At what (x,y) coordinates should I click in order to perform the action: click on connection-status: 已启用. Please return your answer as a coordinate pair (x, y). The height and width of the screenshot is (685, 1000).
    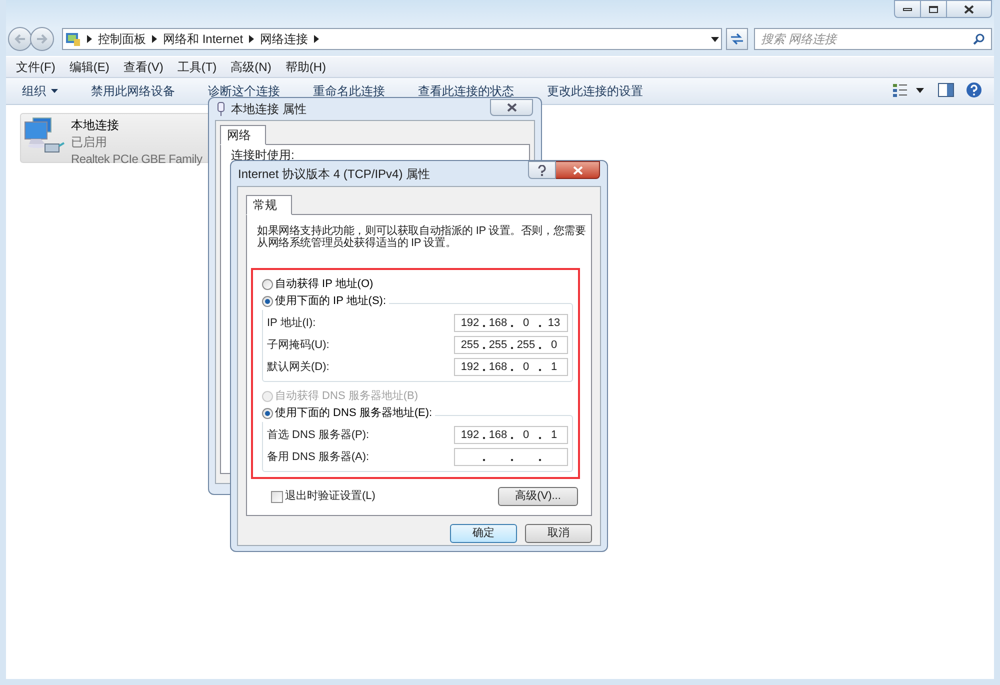
    Looking at the image, I should click on (89, 142).